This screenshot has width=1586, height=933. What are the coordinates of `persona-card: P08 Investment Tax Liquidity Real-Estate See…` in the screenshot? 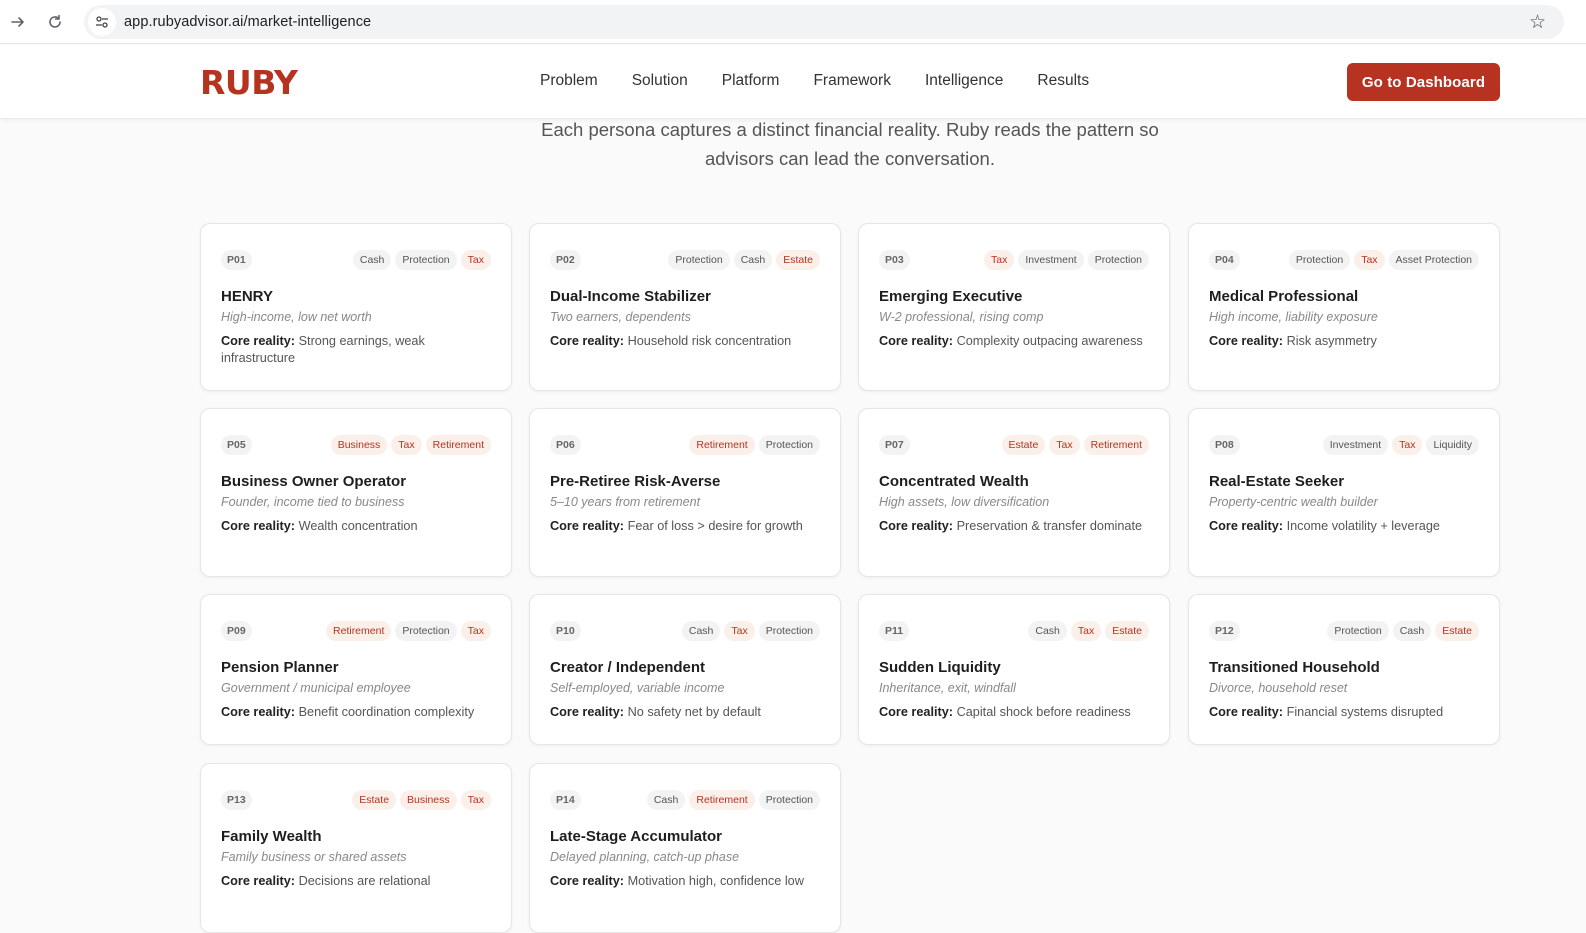 It's located at (1344, 492).